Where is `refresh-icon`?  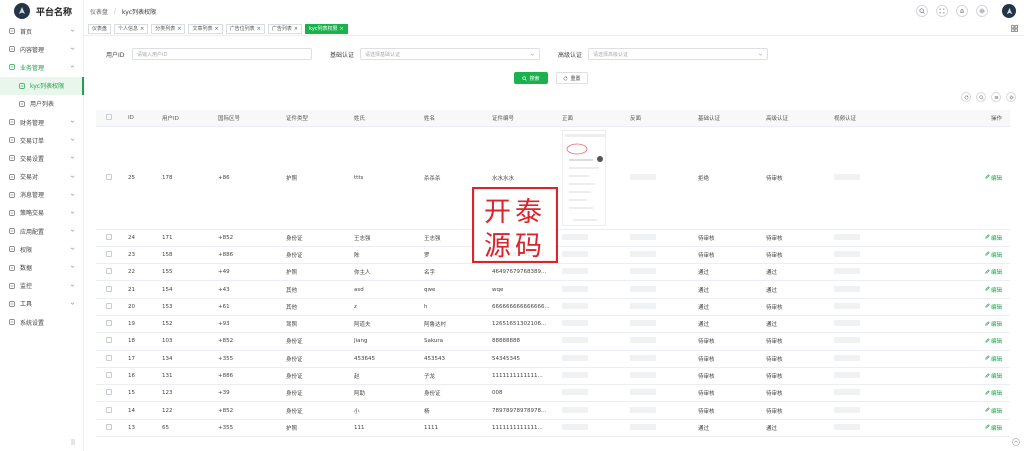 refresh-icon is located at coordinates (966, 97).